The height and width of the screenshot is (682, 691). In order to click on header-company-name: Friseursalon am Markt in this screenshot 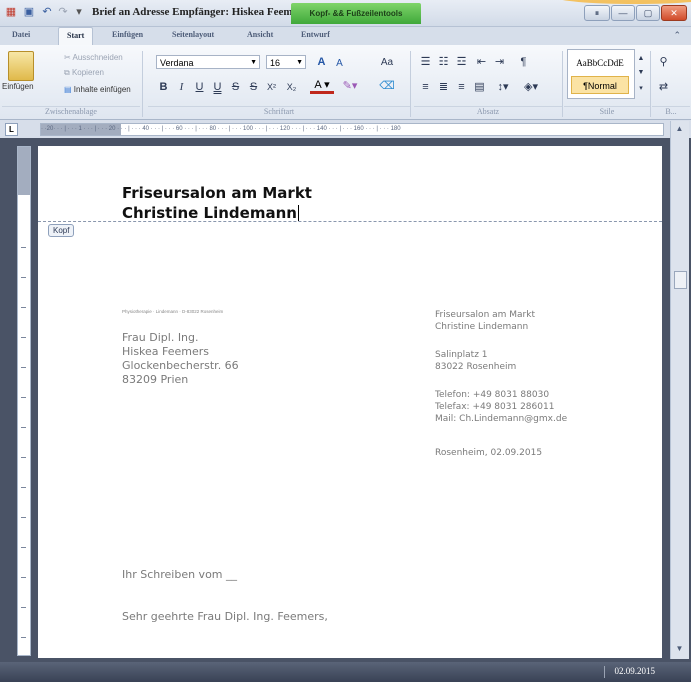, I will do `click(217, 193)`.